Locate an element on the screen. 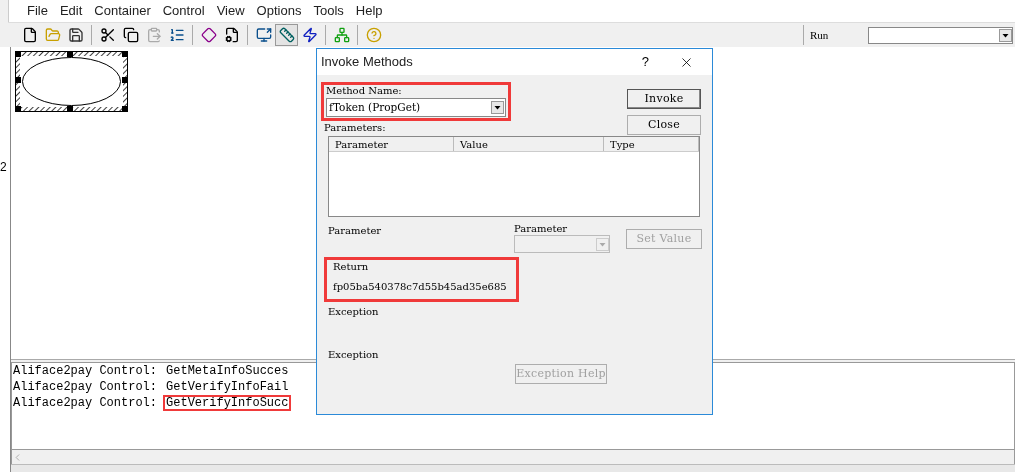  log-message: GetMetaInfoSucces is located at coordinates (227, 371).